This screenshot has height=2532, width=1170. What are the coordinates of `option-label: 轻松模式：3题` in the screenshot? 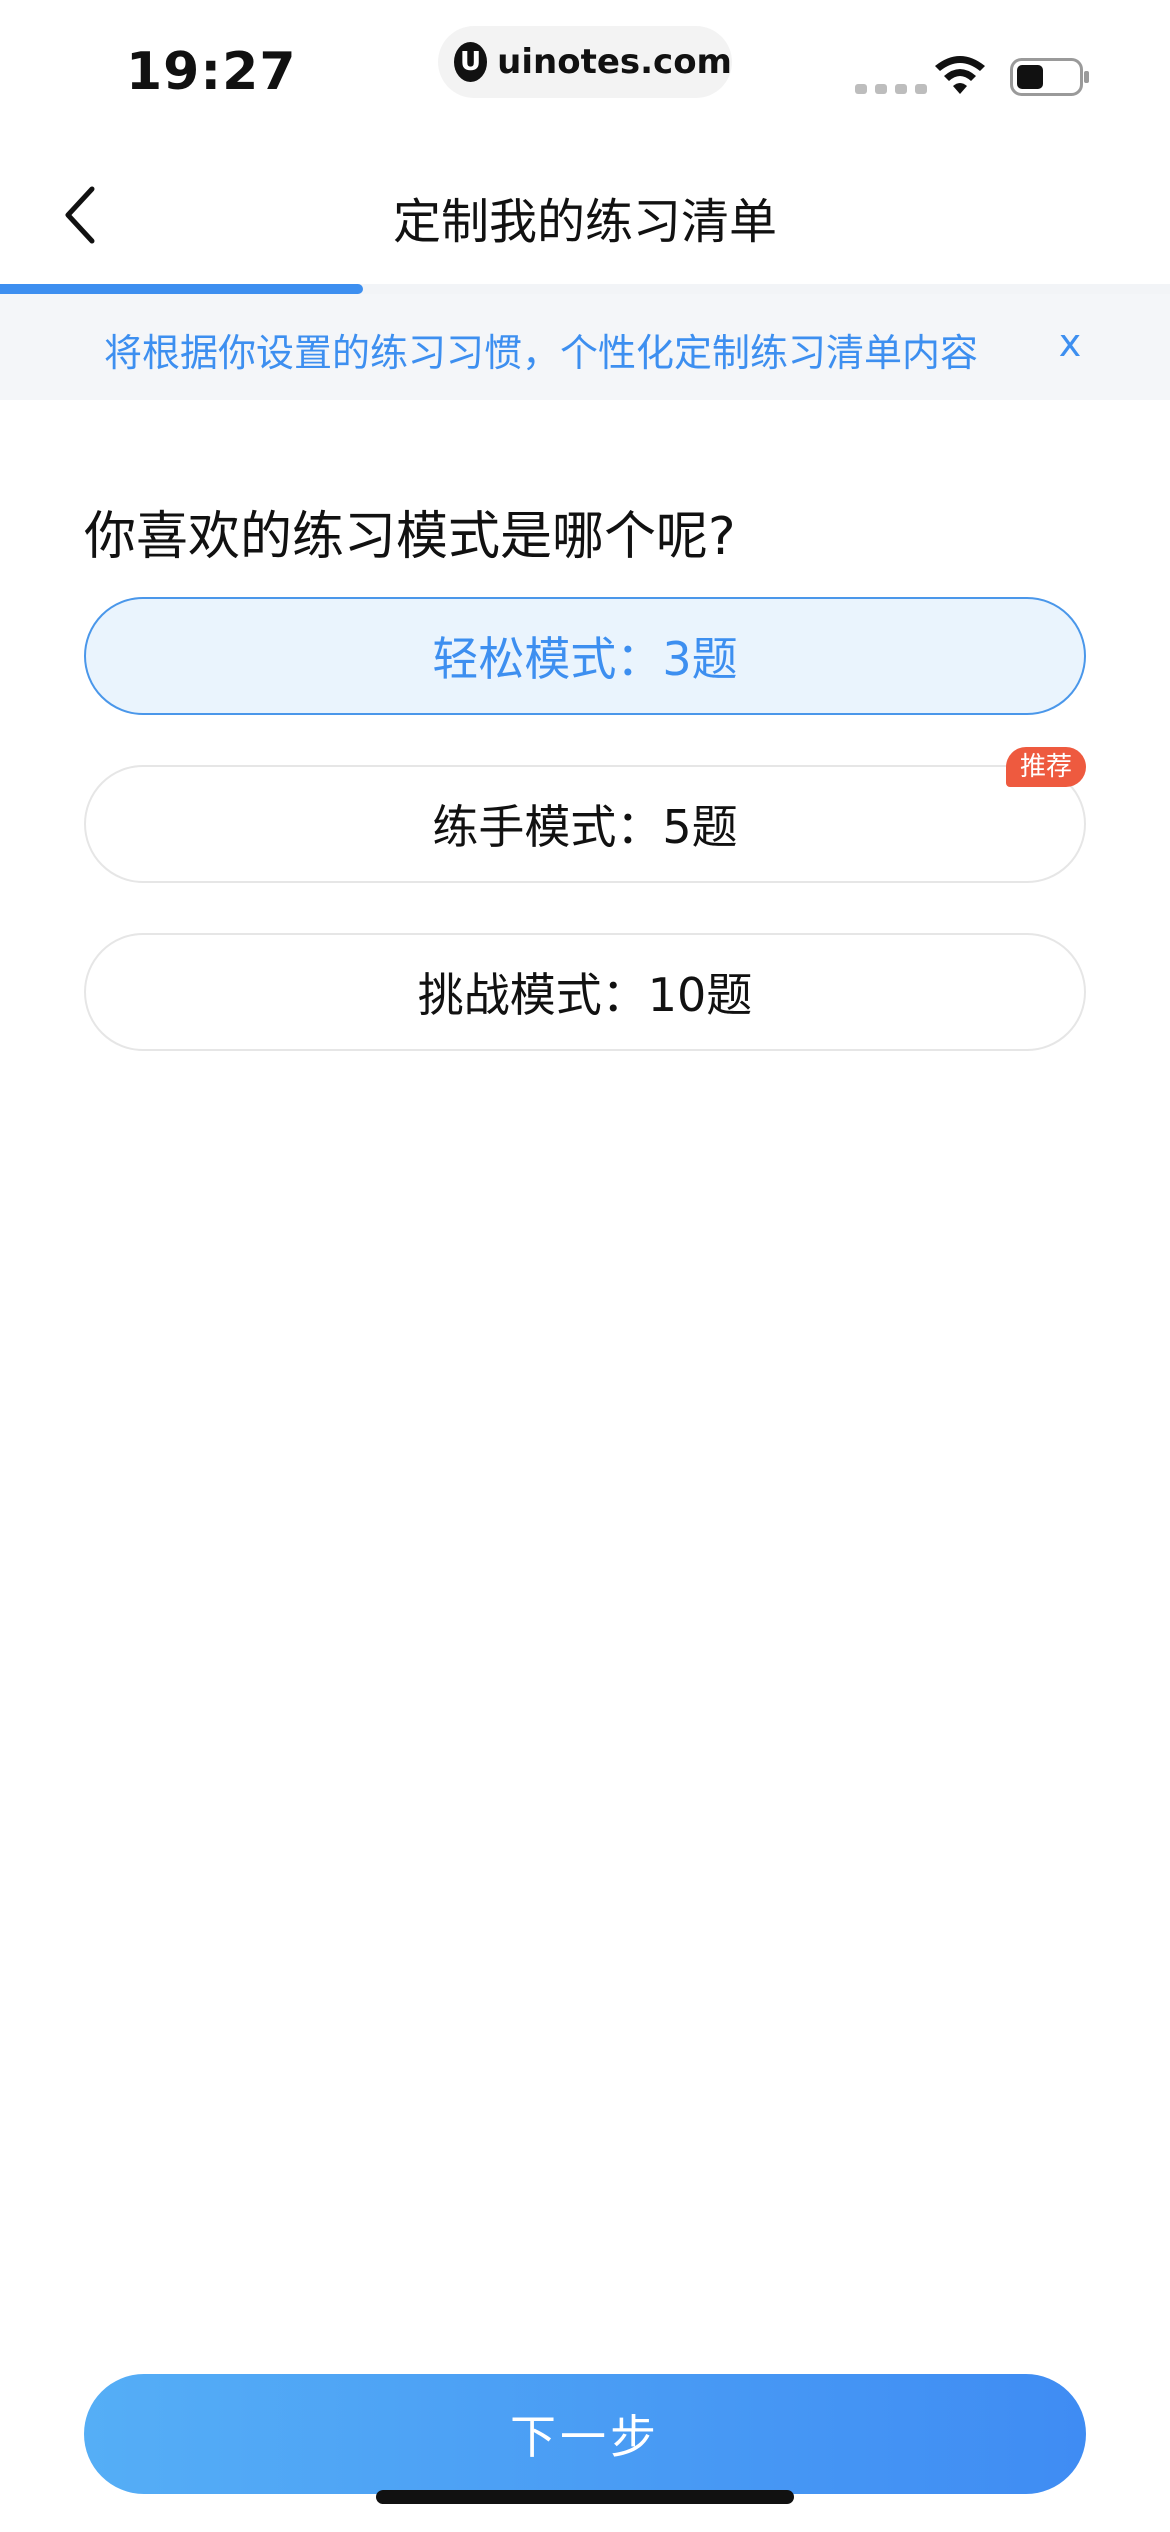 It's located at (585, 659).